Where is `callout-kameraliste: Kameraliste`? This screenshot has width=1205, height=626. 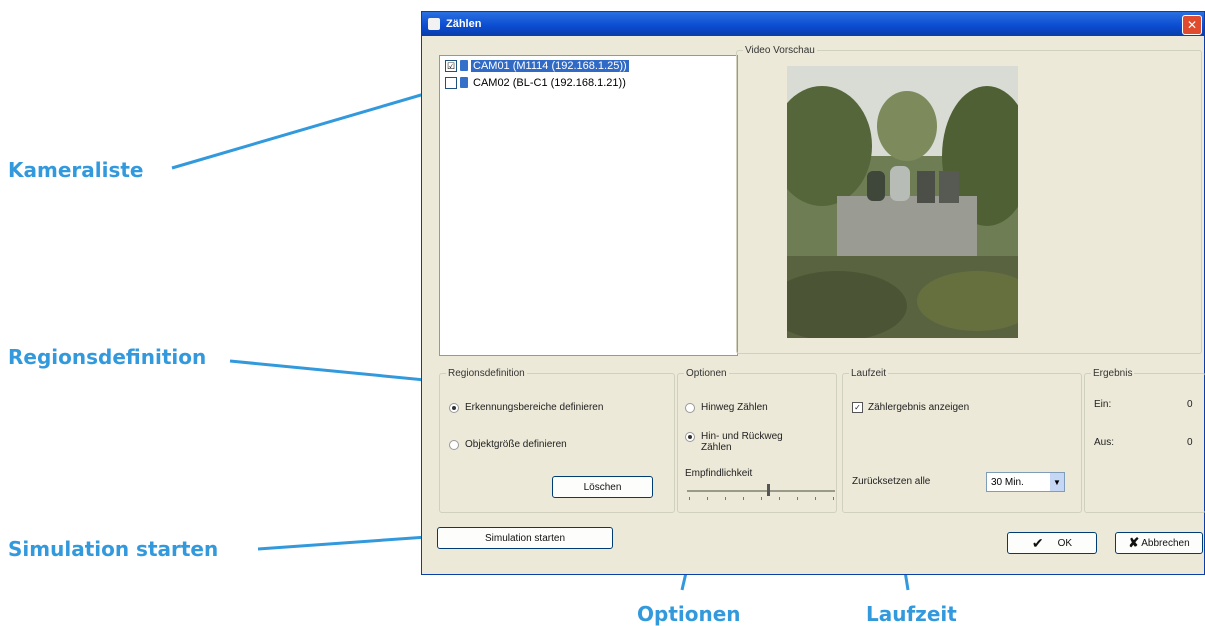 callout-kameraliste: Kameraliste is located at coordinates (76, 170).